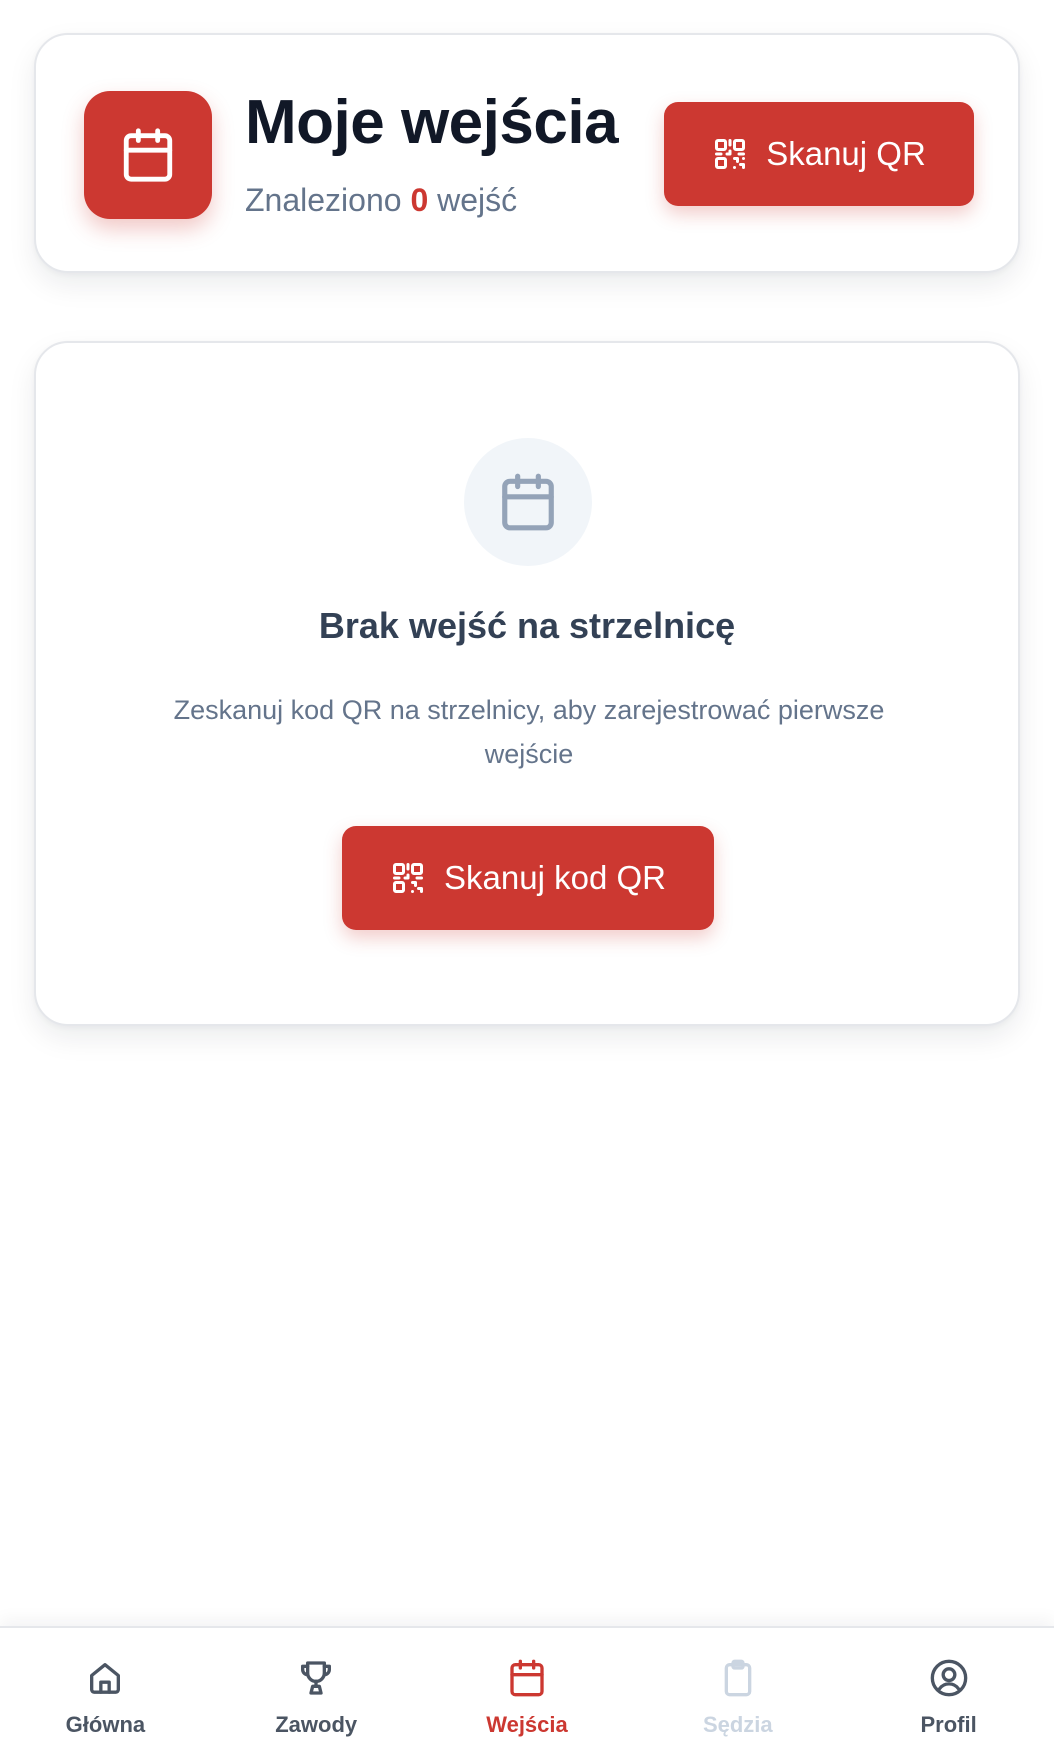  What do you see at coordinates (105, 1724) in the screenshot?
I see `nav-label: Główna` at bounding box center [105, 1724].